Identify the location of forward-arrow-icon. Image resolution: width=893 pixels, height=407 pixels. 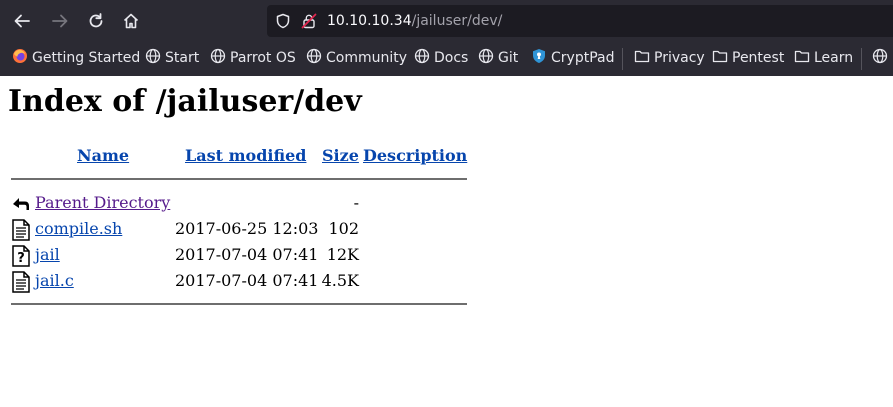
(60, 21).